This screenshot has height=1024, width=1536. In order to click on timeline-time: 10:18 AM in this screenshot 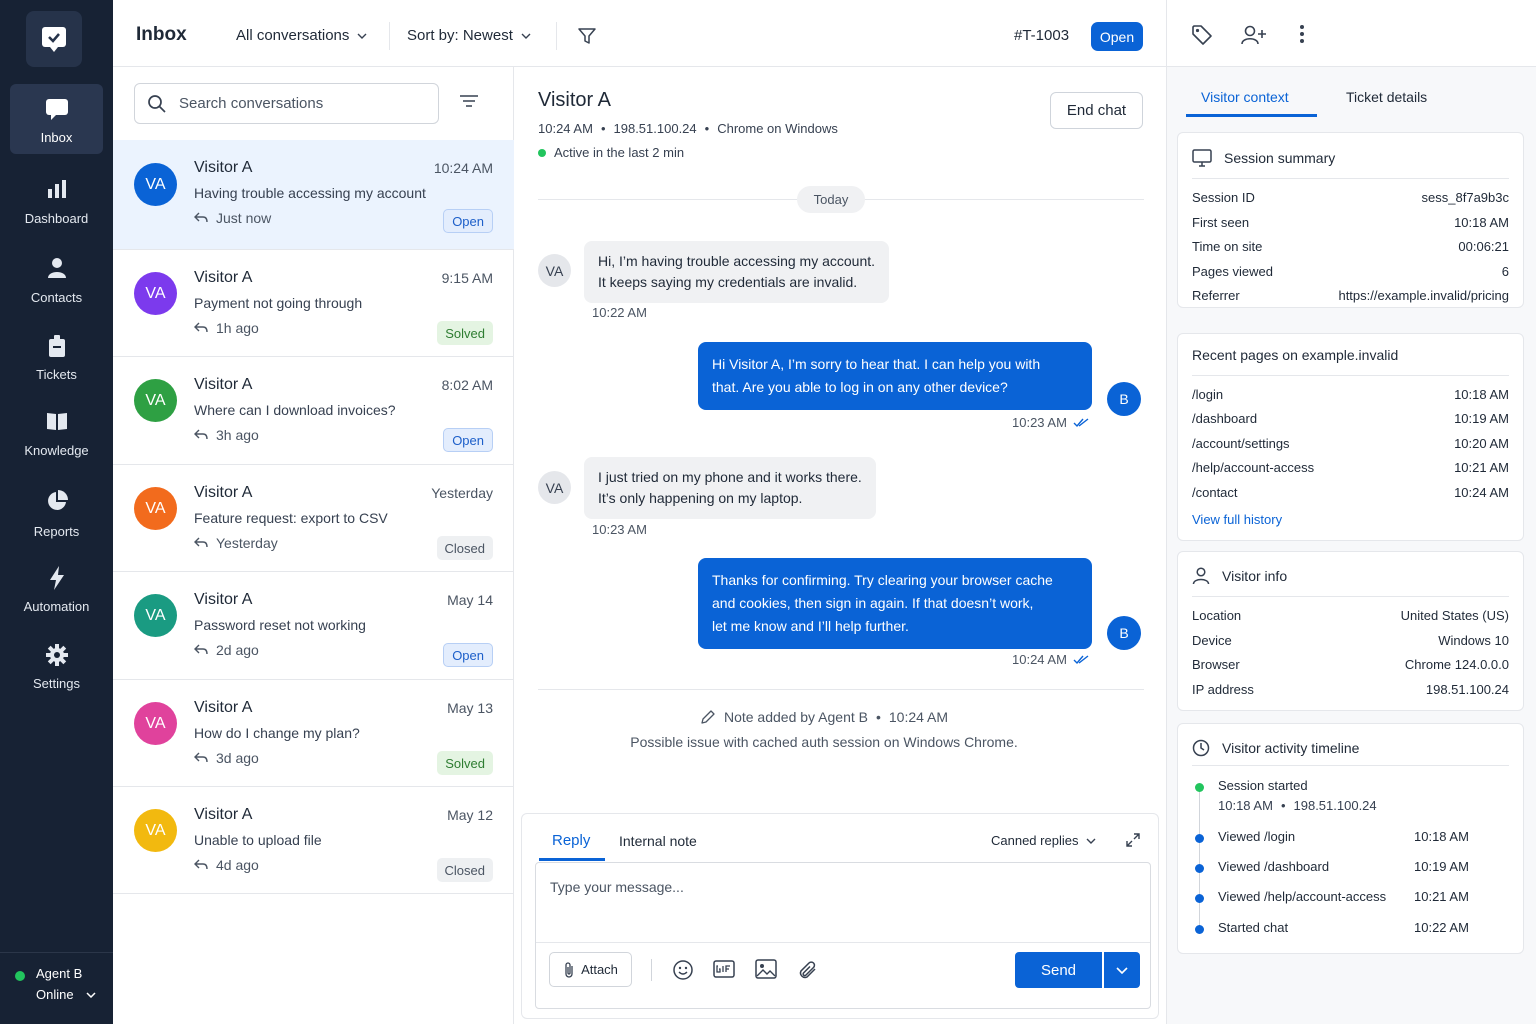, I will do `click(1441, 836)`.